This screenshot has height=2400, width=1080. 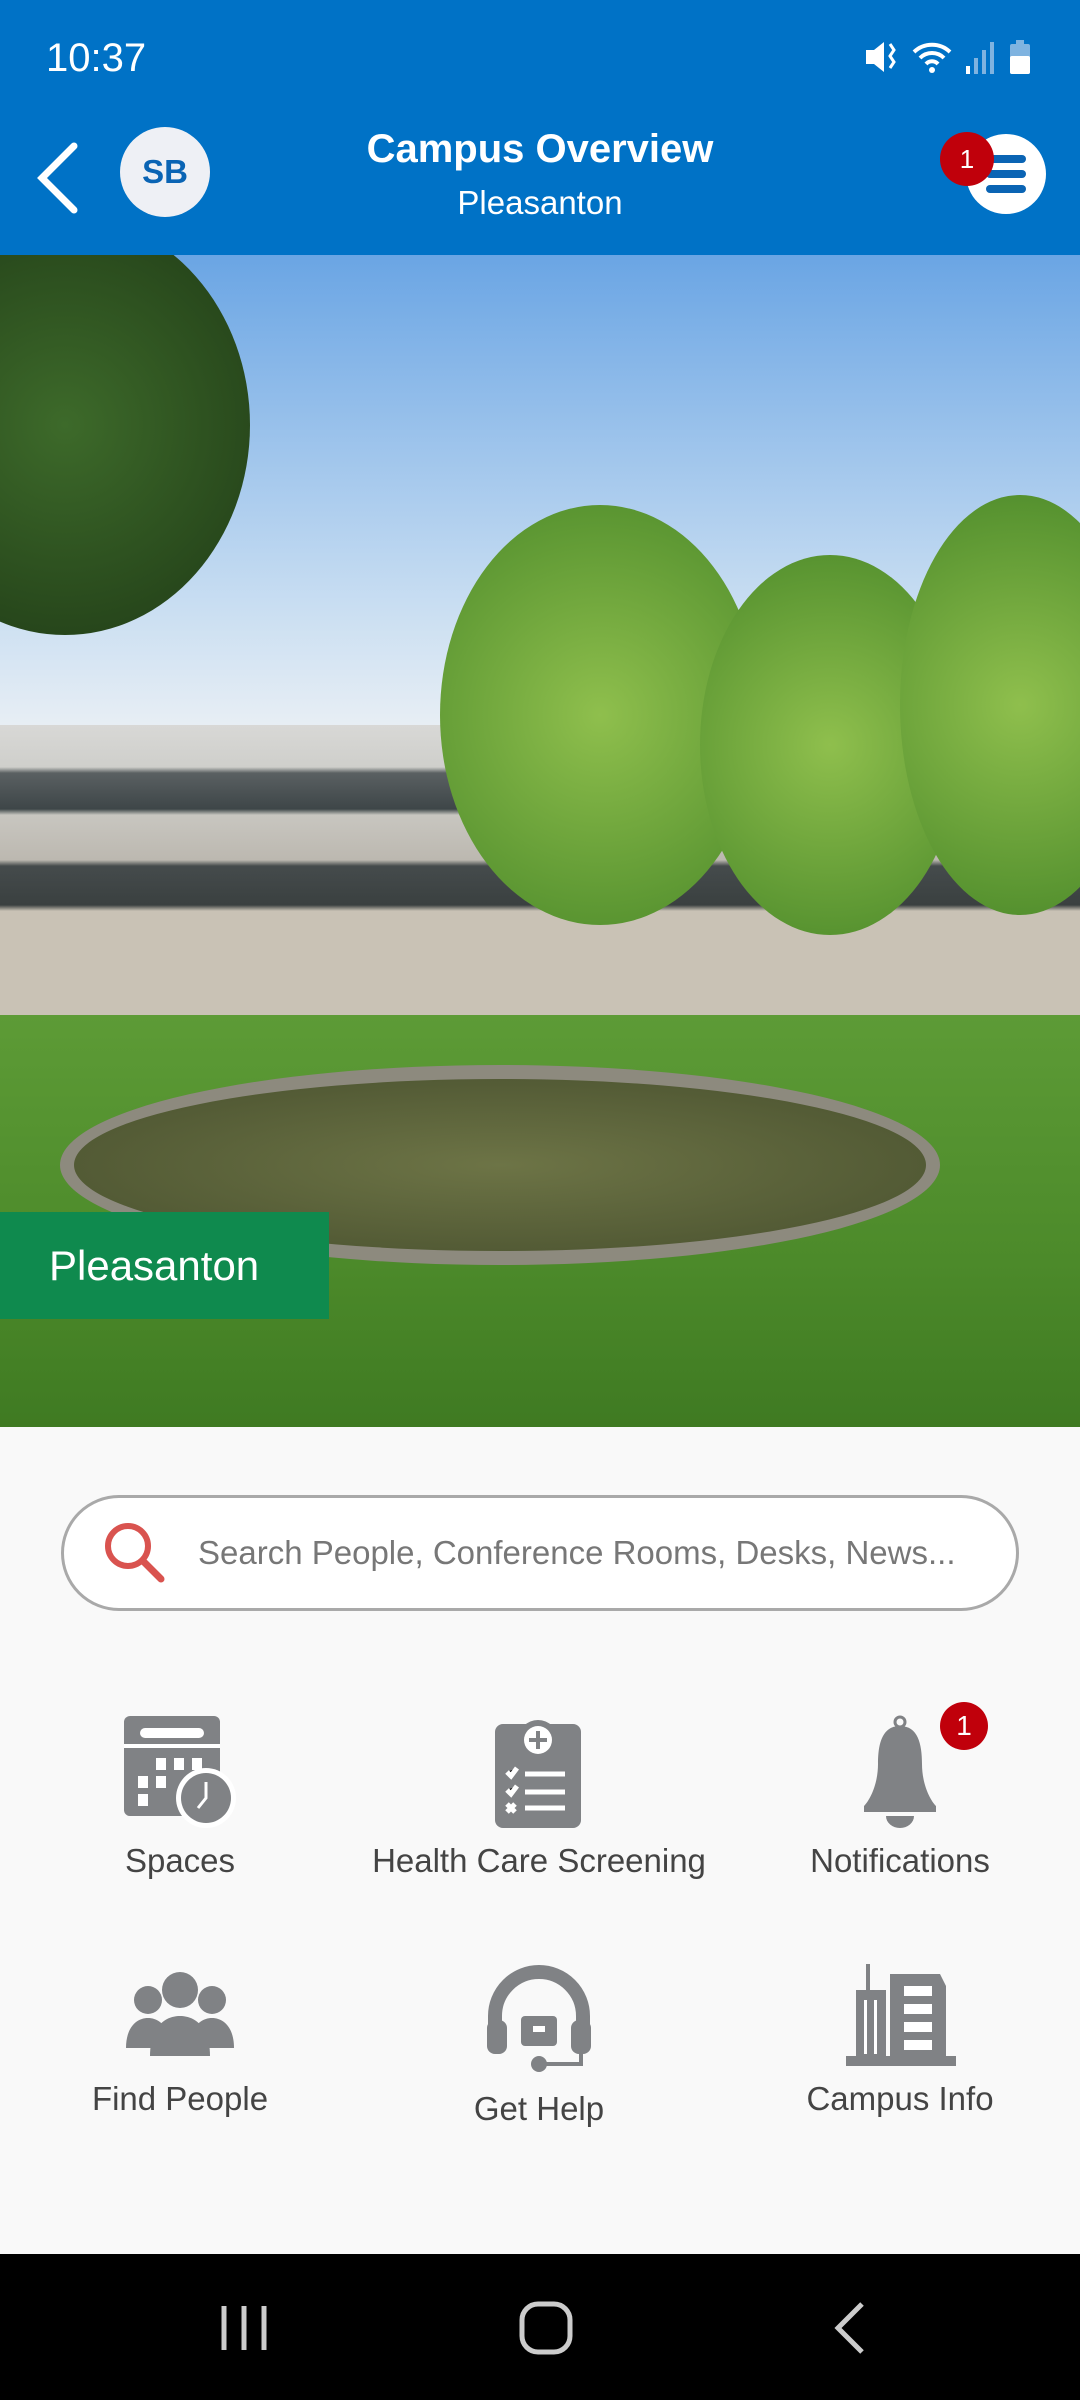 What do you see at coordinates (164, 1265) in the screenshot?
I see `location-label: Pleasanton` at bounding box center [164, 1265].